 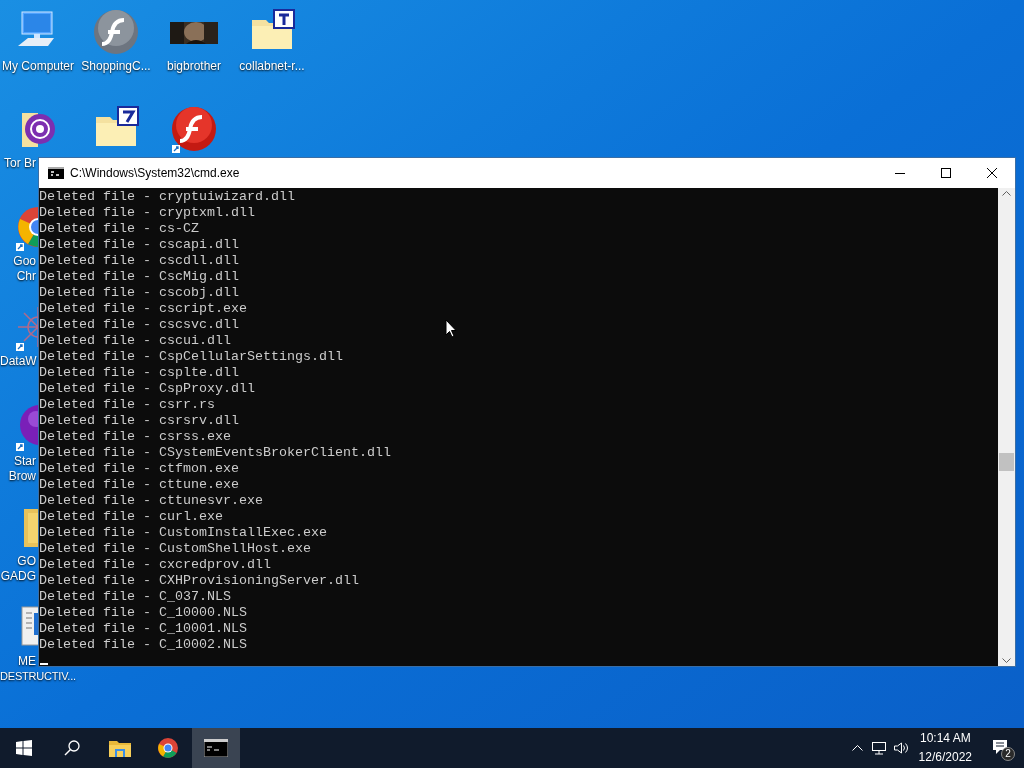 What do you see at coordinates (135, 341) in the screenshot?
I see `console-line: Deleted file - cscui.dll` at bounding box center [135, 341].